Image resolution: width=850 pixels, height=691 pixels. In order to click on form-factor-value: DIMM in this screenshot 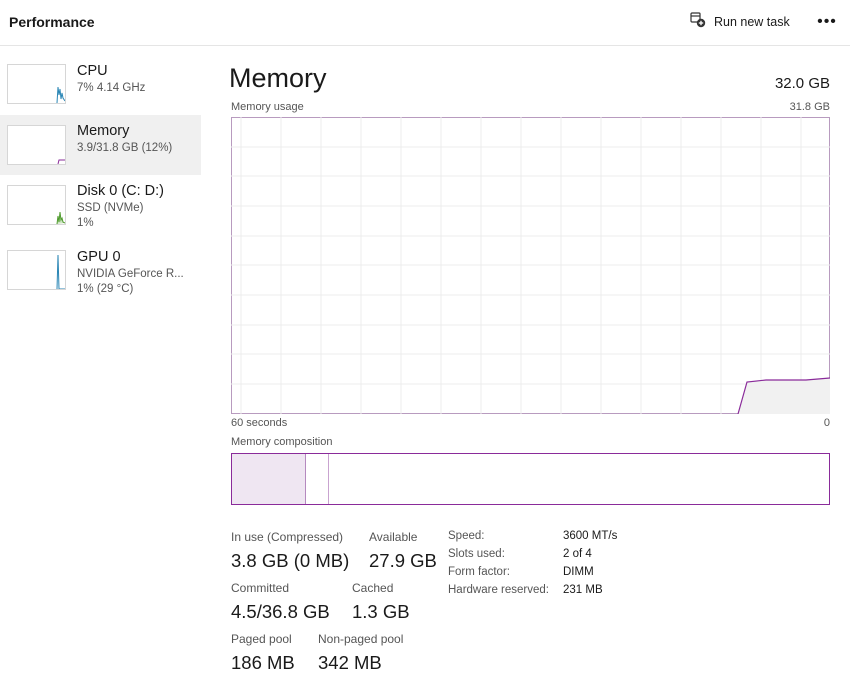, I will do `click(578, 572)`.